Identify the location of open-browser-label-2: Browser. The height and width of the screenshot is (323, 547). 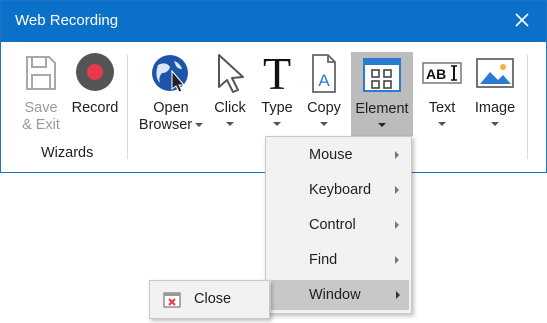
(171, 125).